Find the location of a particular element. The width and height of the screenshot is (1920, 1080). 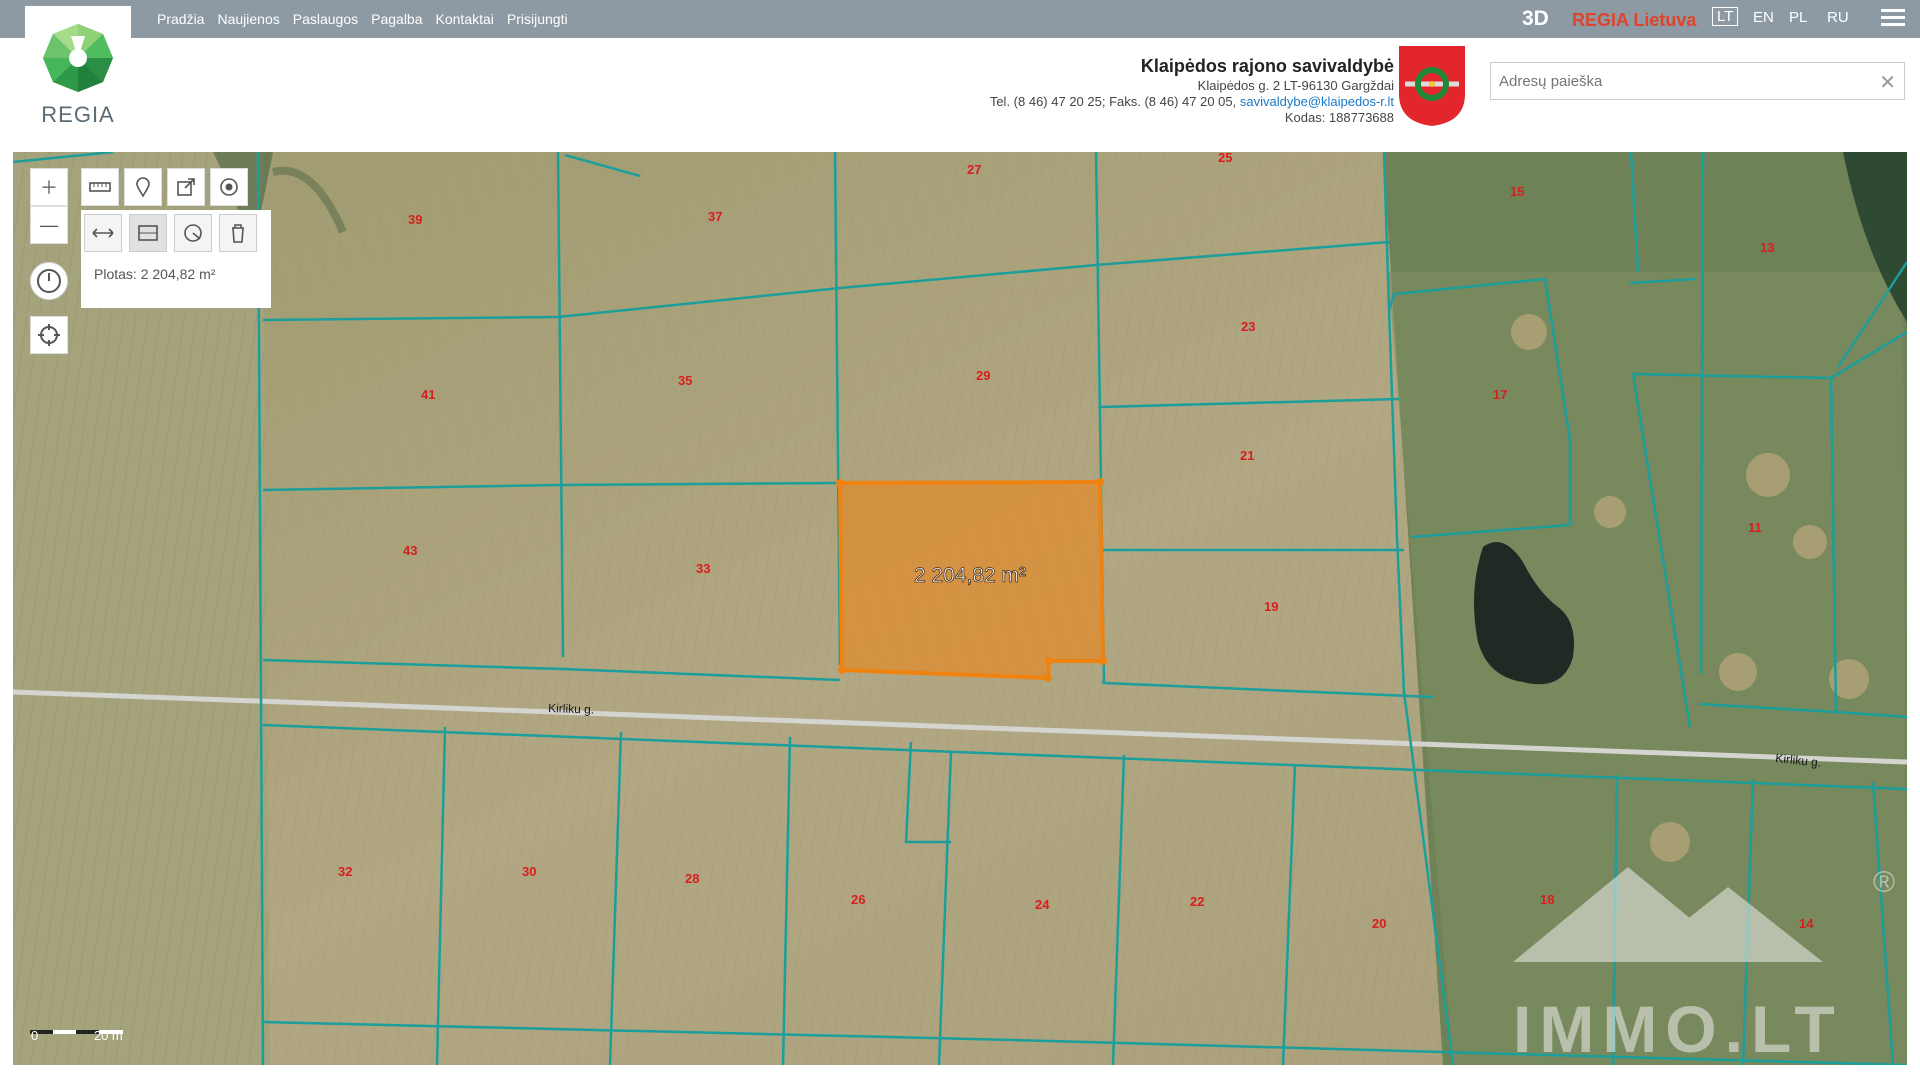

measure-area-icon is located at coordinates (148, 233).